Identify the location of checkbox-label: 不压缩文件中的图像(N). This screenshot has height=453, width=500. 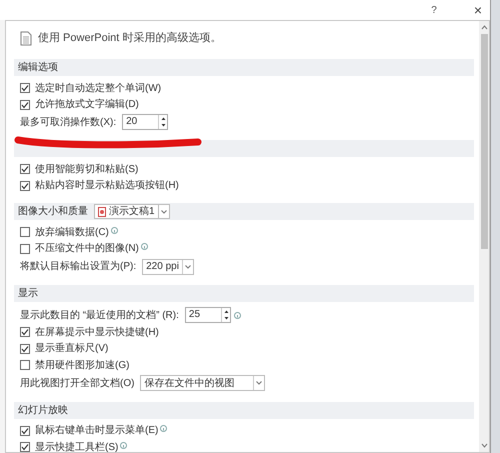
(87, 249).